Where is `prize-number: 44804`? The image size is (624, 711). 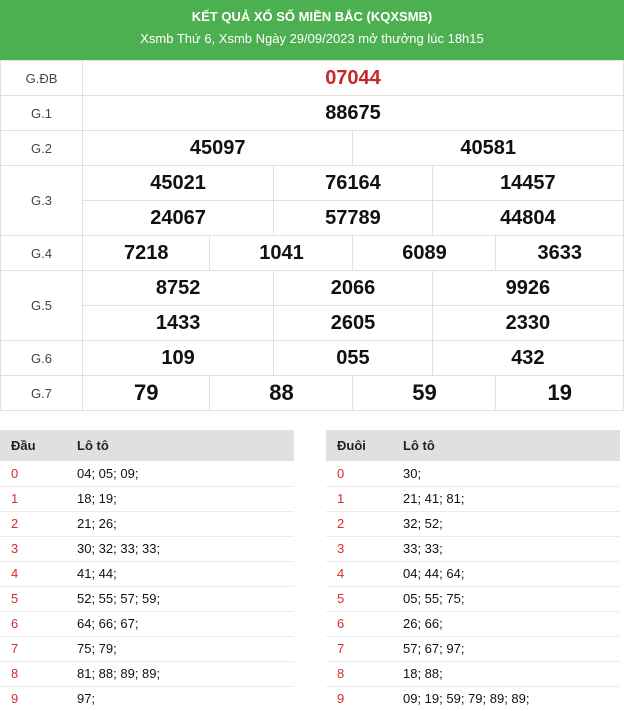
prize-number: 44804 is located at coordinates (528, 217).